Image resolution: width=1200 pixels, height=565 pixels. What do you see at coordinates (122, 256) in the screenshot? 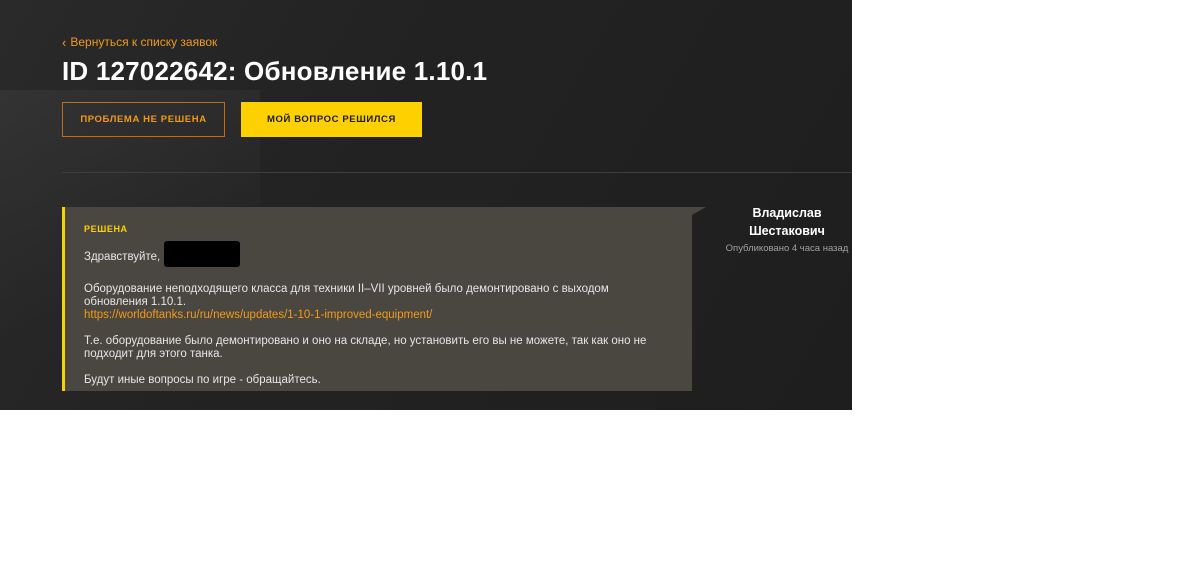
I see `greeting-text: Здравствуйте,` at bounding box center [122, 256].